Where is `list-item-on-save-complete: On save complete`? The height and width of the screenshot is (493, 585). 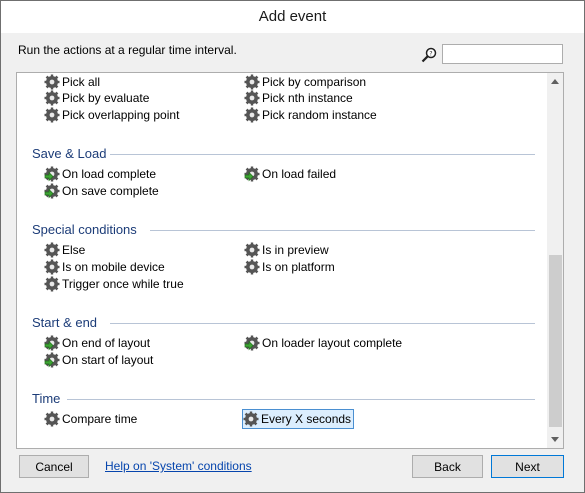 list-item-on-save-complete: On save complete is located at coordinates (101, 191).